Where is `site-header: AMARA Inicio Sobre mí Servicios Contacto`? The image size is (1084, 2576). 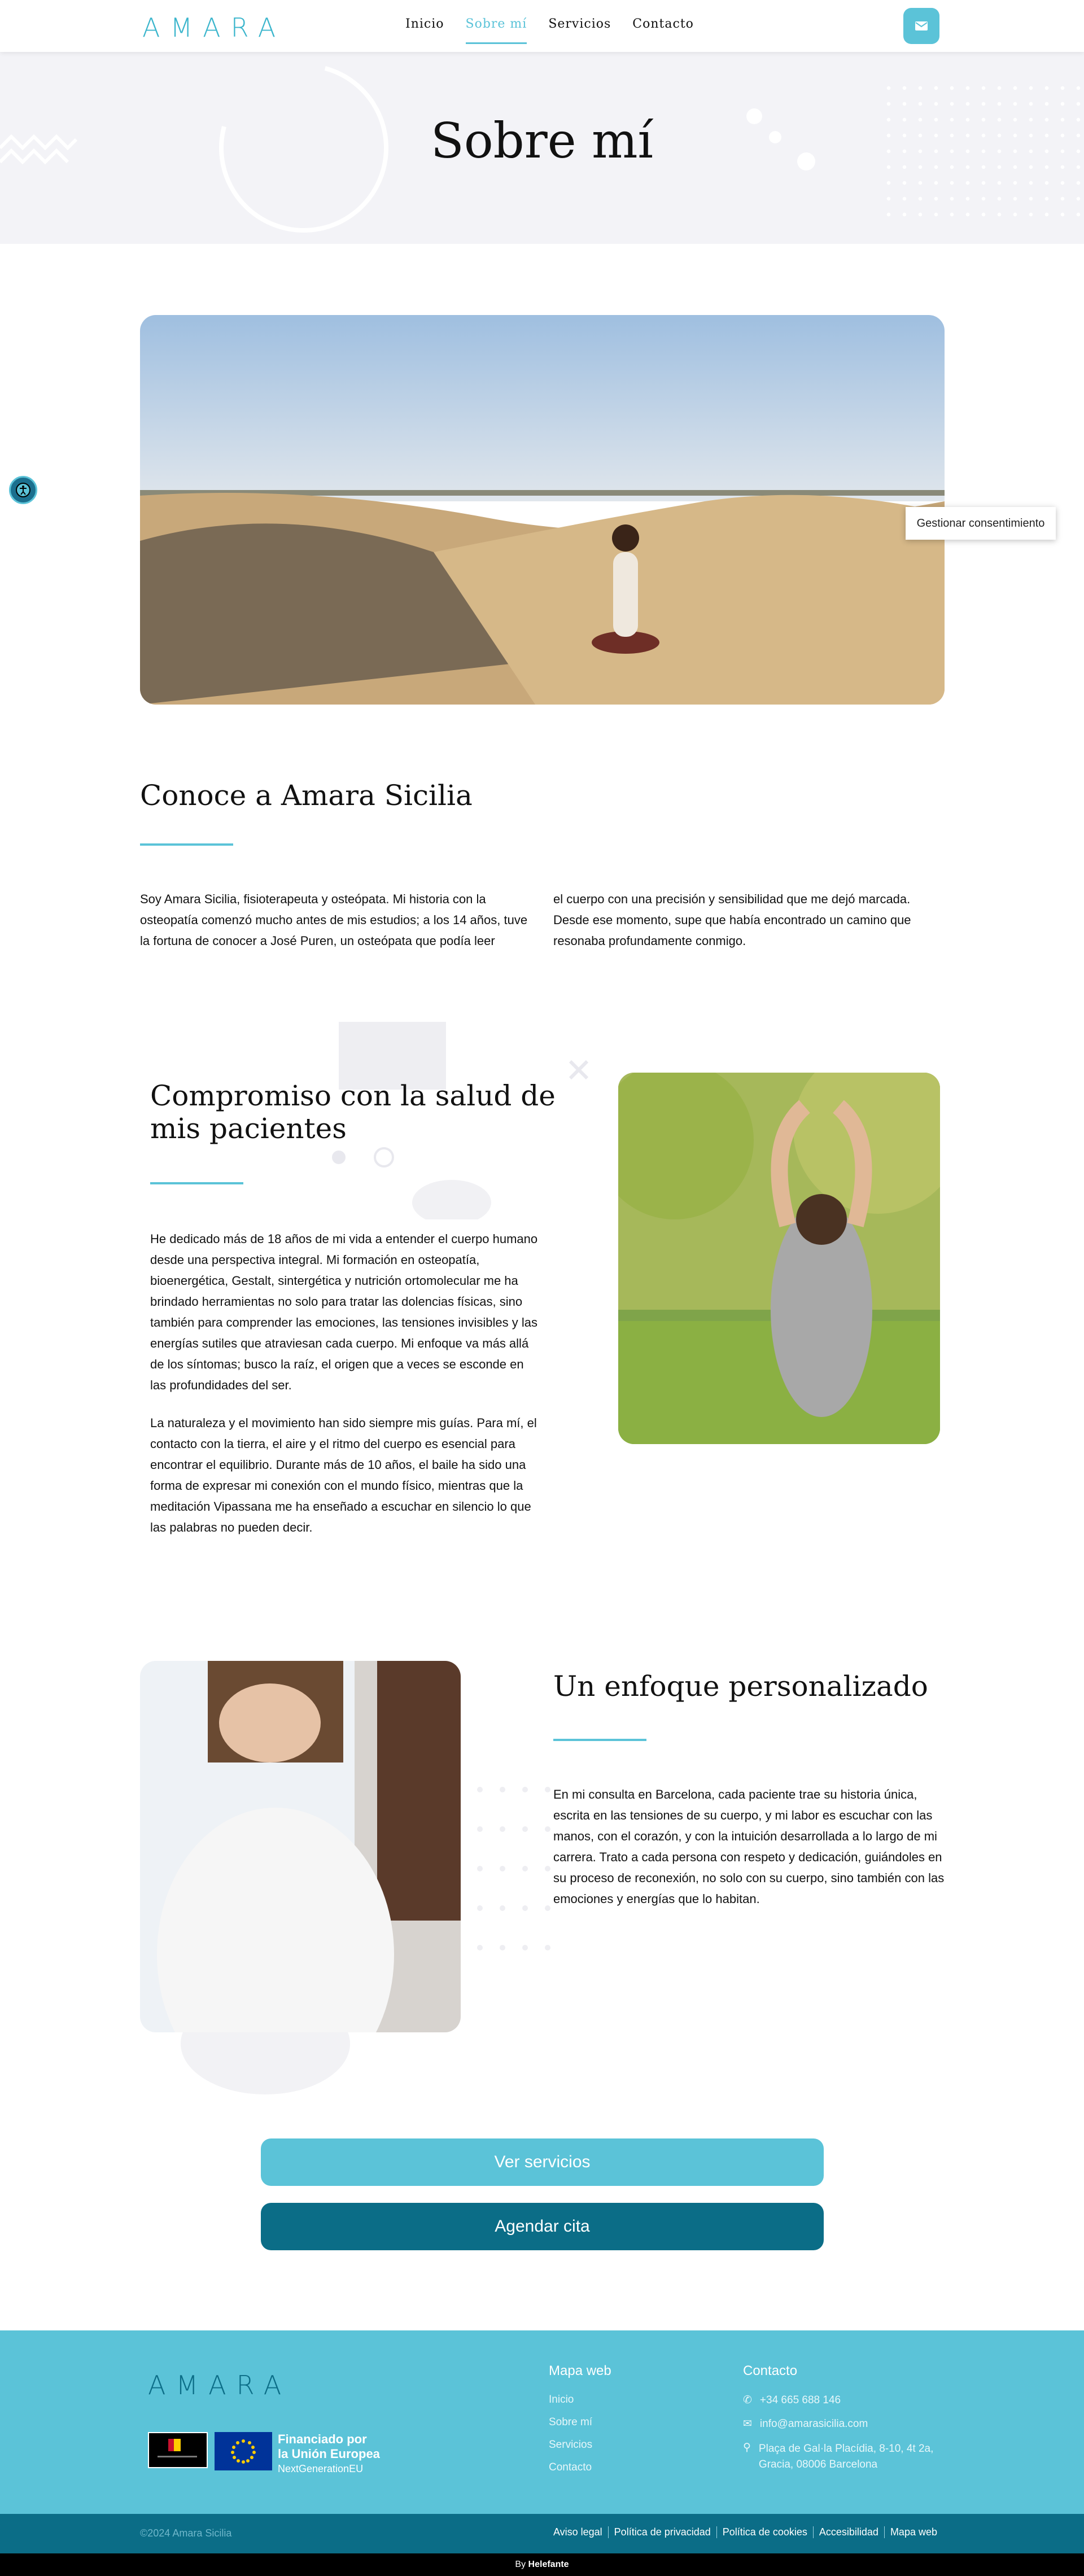 site-header: AMARA Inicio Sobre mí Servicios Contacto is located at coordinates (542, 26).